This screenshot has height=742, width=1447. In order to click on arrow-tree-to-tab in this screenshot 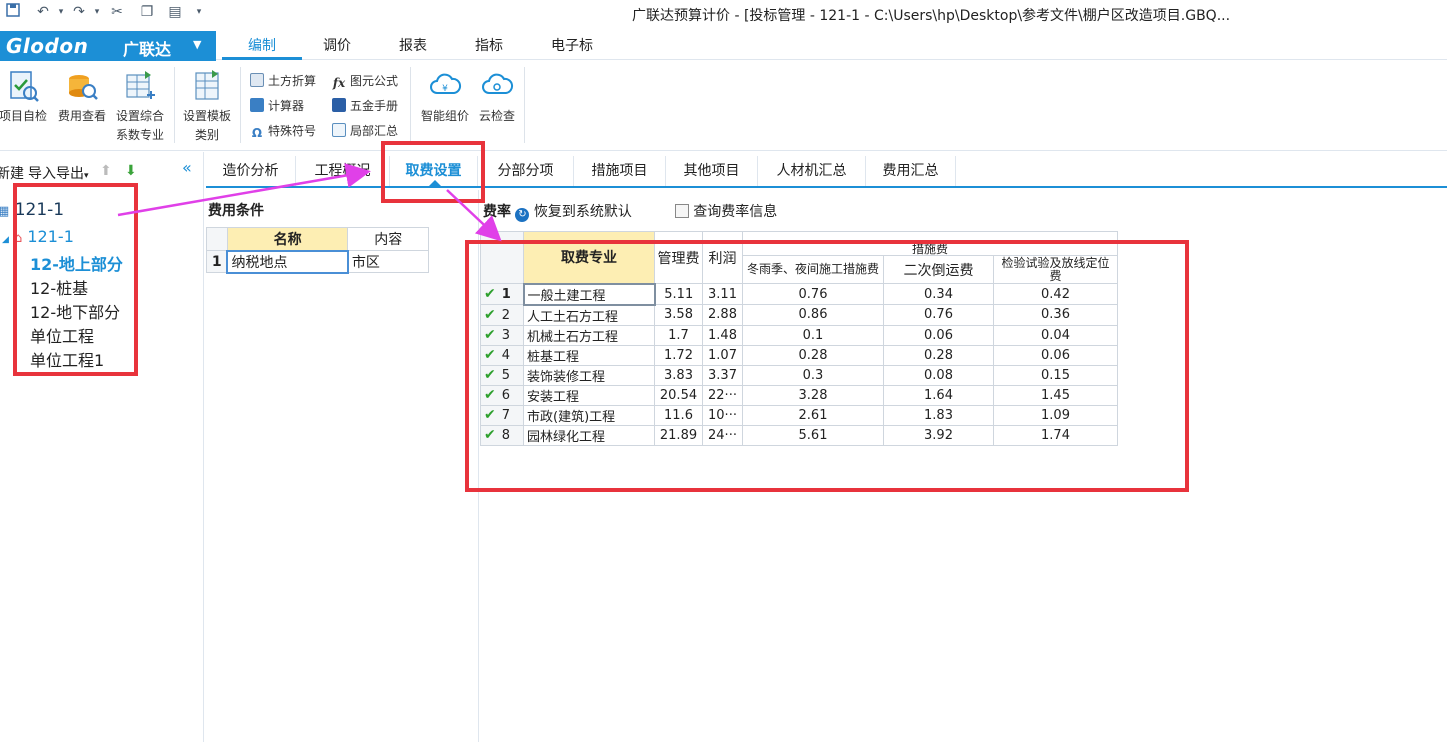, I will do `click(244, 190)`.